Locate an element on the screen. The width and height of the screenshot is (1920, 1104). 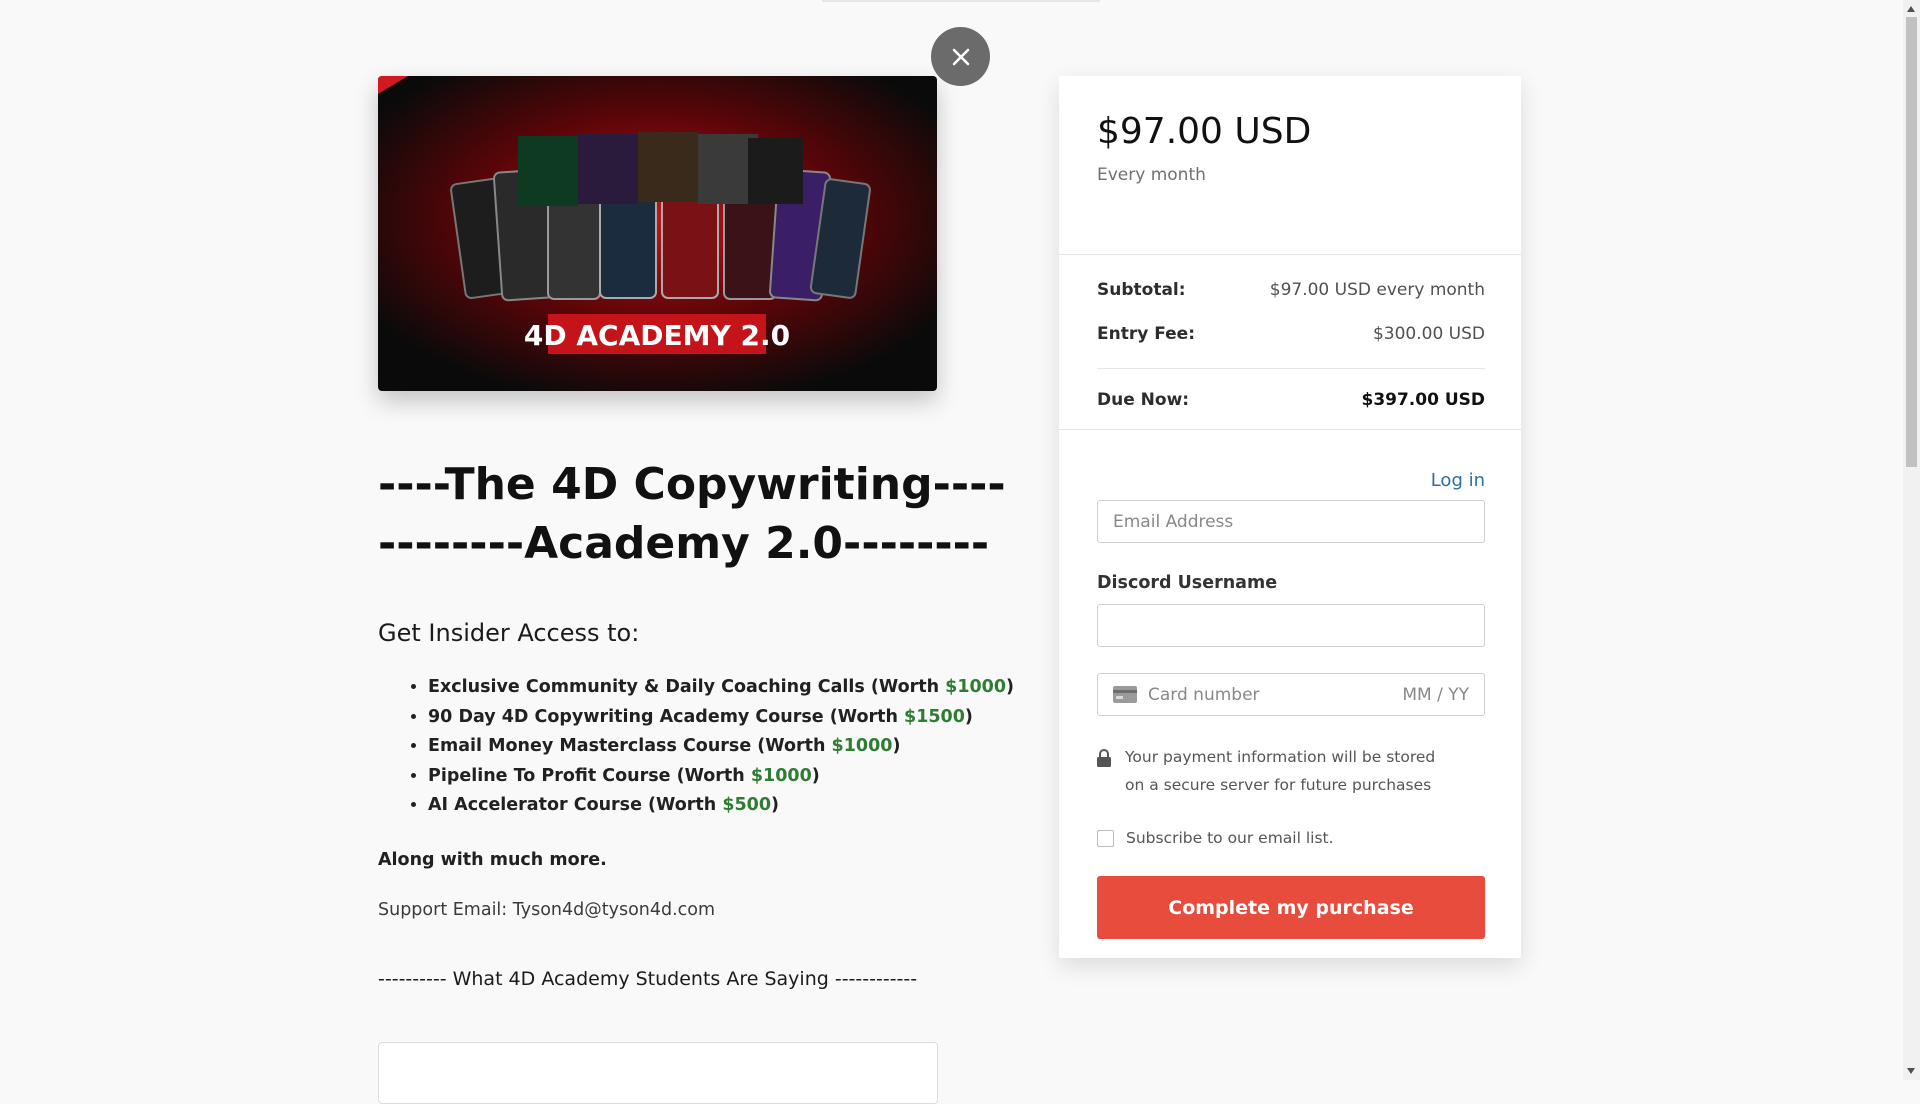
credit-card-icon is located at coordinates (1125, 694).